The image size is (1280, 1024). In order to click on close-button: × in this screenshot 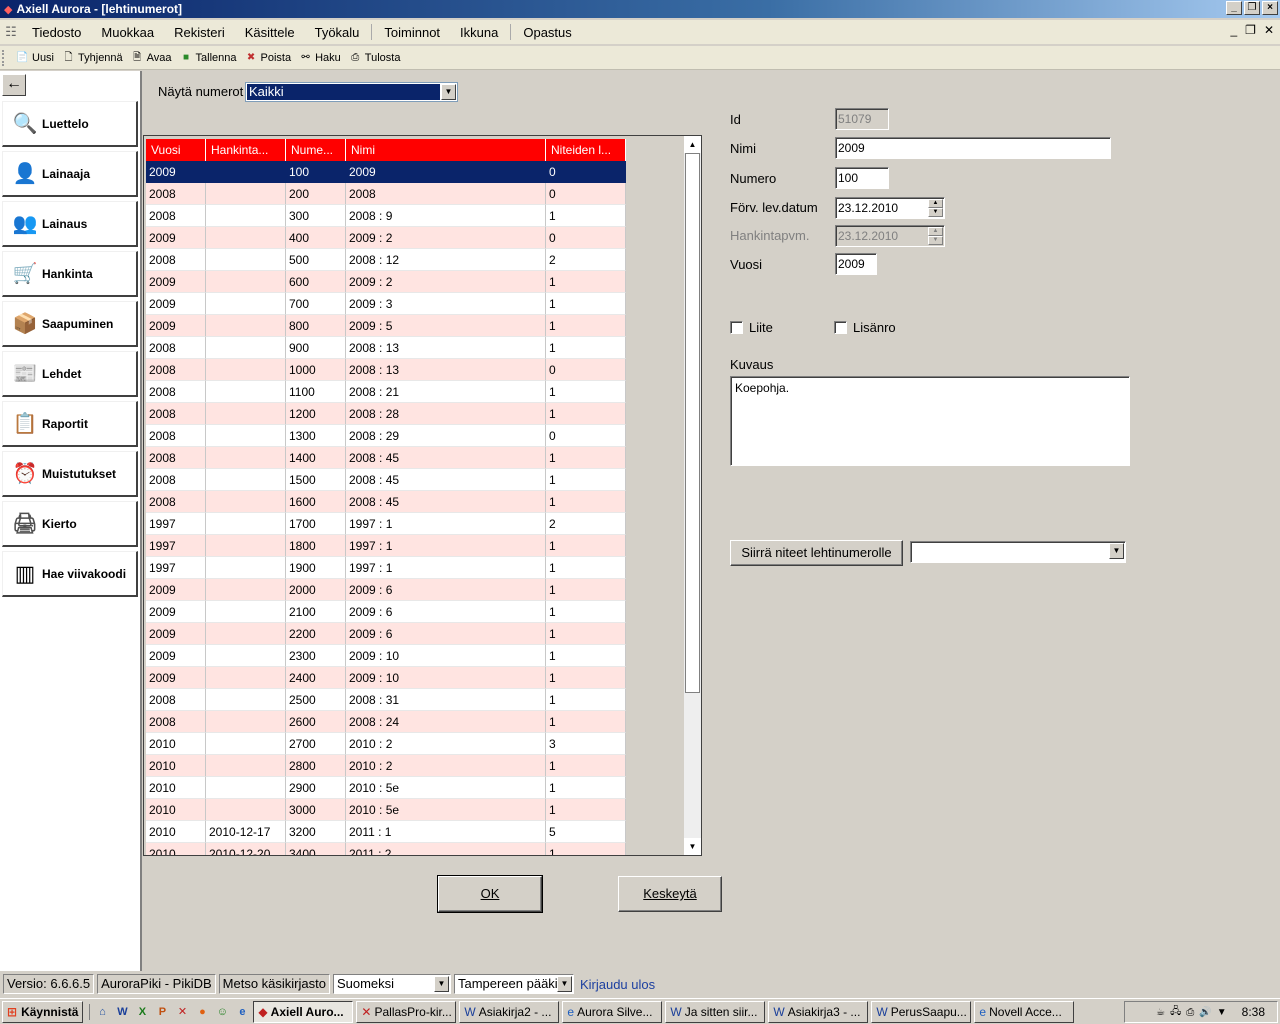, I will do `click(1270, 8)`.